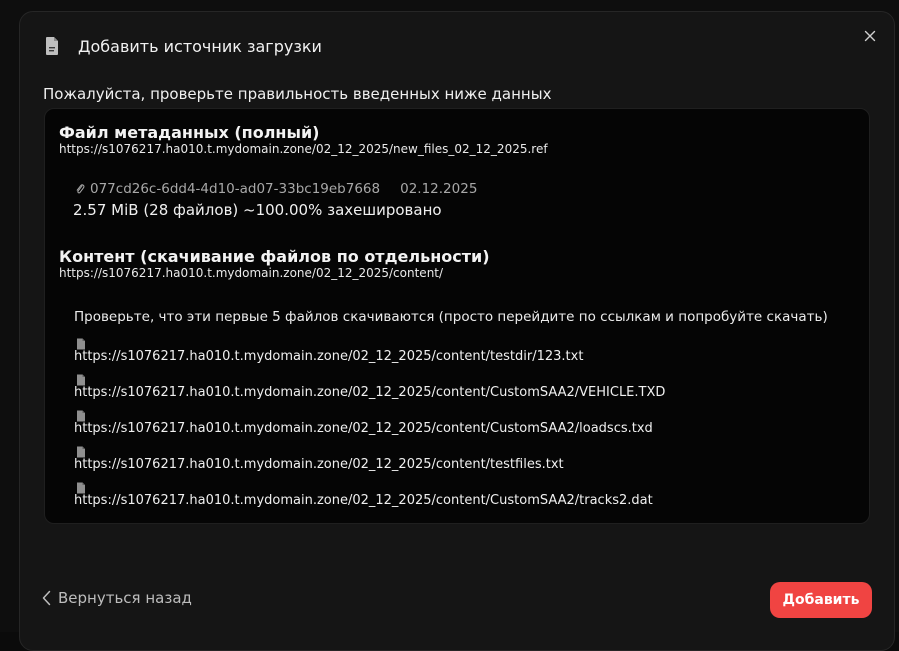 The image size is (899, 651). What do you see at coordinates (52, 46) in the screenshot?
I see `document-icon` at bounding box center [52, 46].